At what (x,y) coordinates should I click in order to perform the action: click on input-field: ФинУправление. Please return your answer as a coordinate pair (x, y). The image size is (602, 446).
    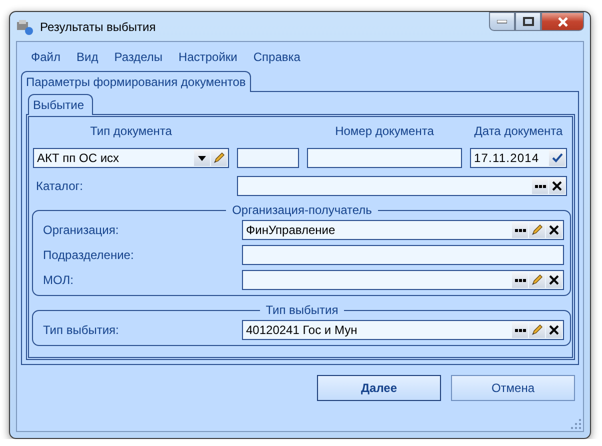
    Looking at the image, I should click on (403, 230).